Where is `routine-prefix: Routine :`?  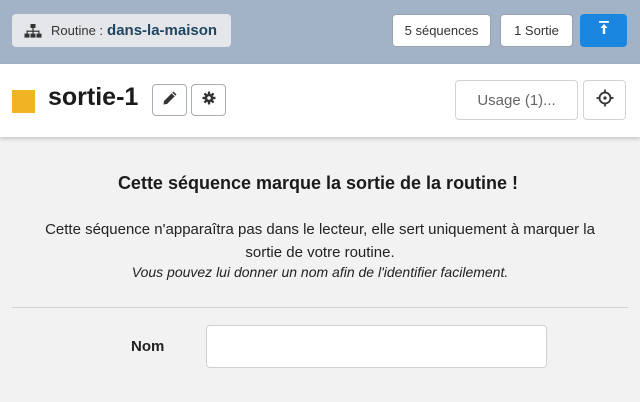
routine-prefix: Routine : is located at coordinates (77, 30).